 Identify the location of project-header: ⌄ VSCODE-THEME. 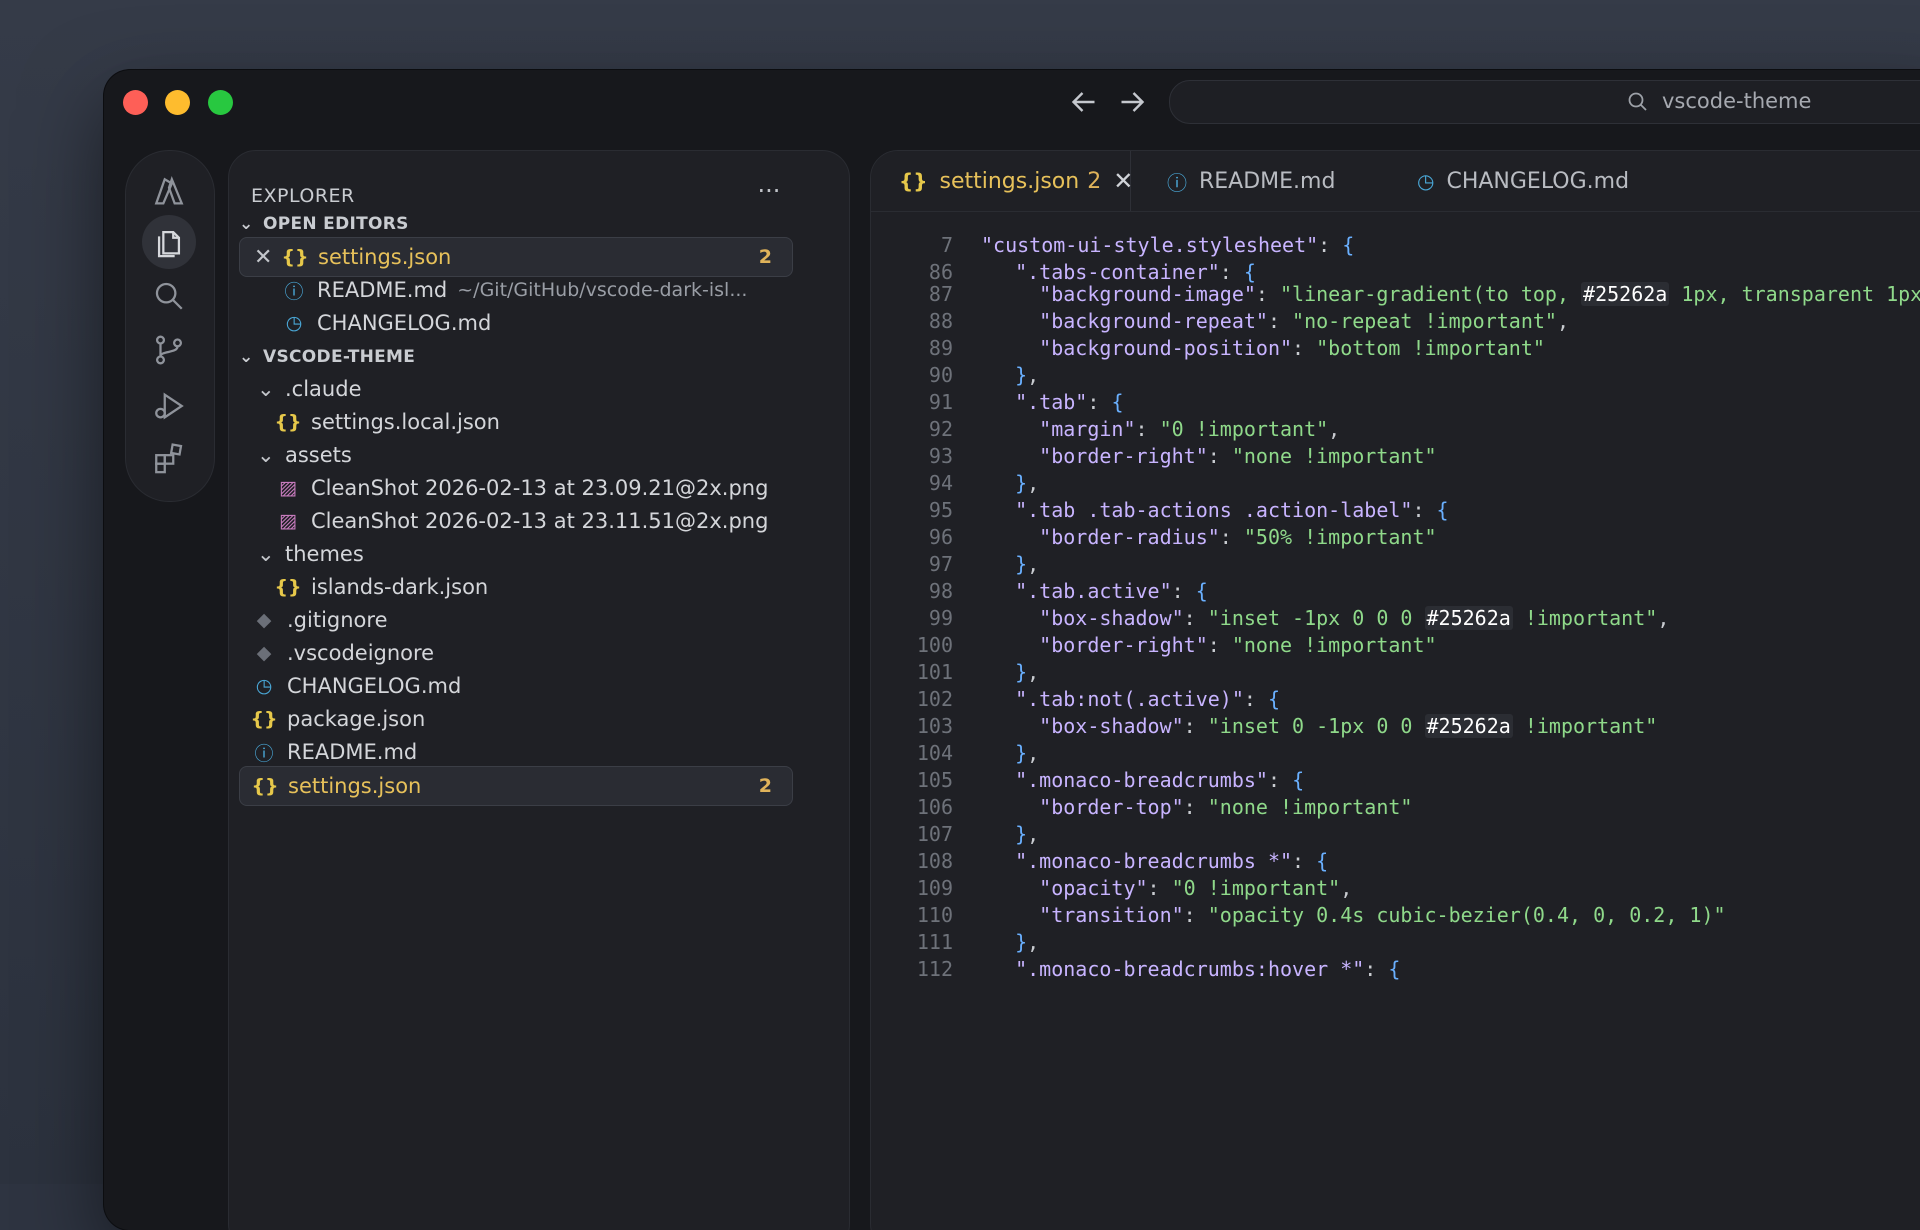
(327, 357).